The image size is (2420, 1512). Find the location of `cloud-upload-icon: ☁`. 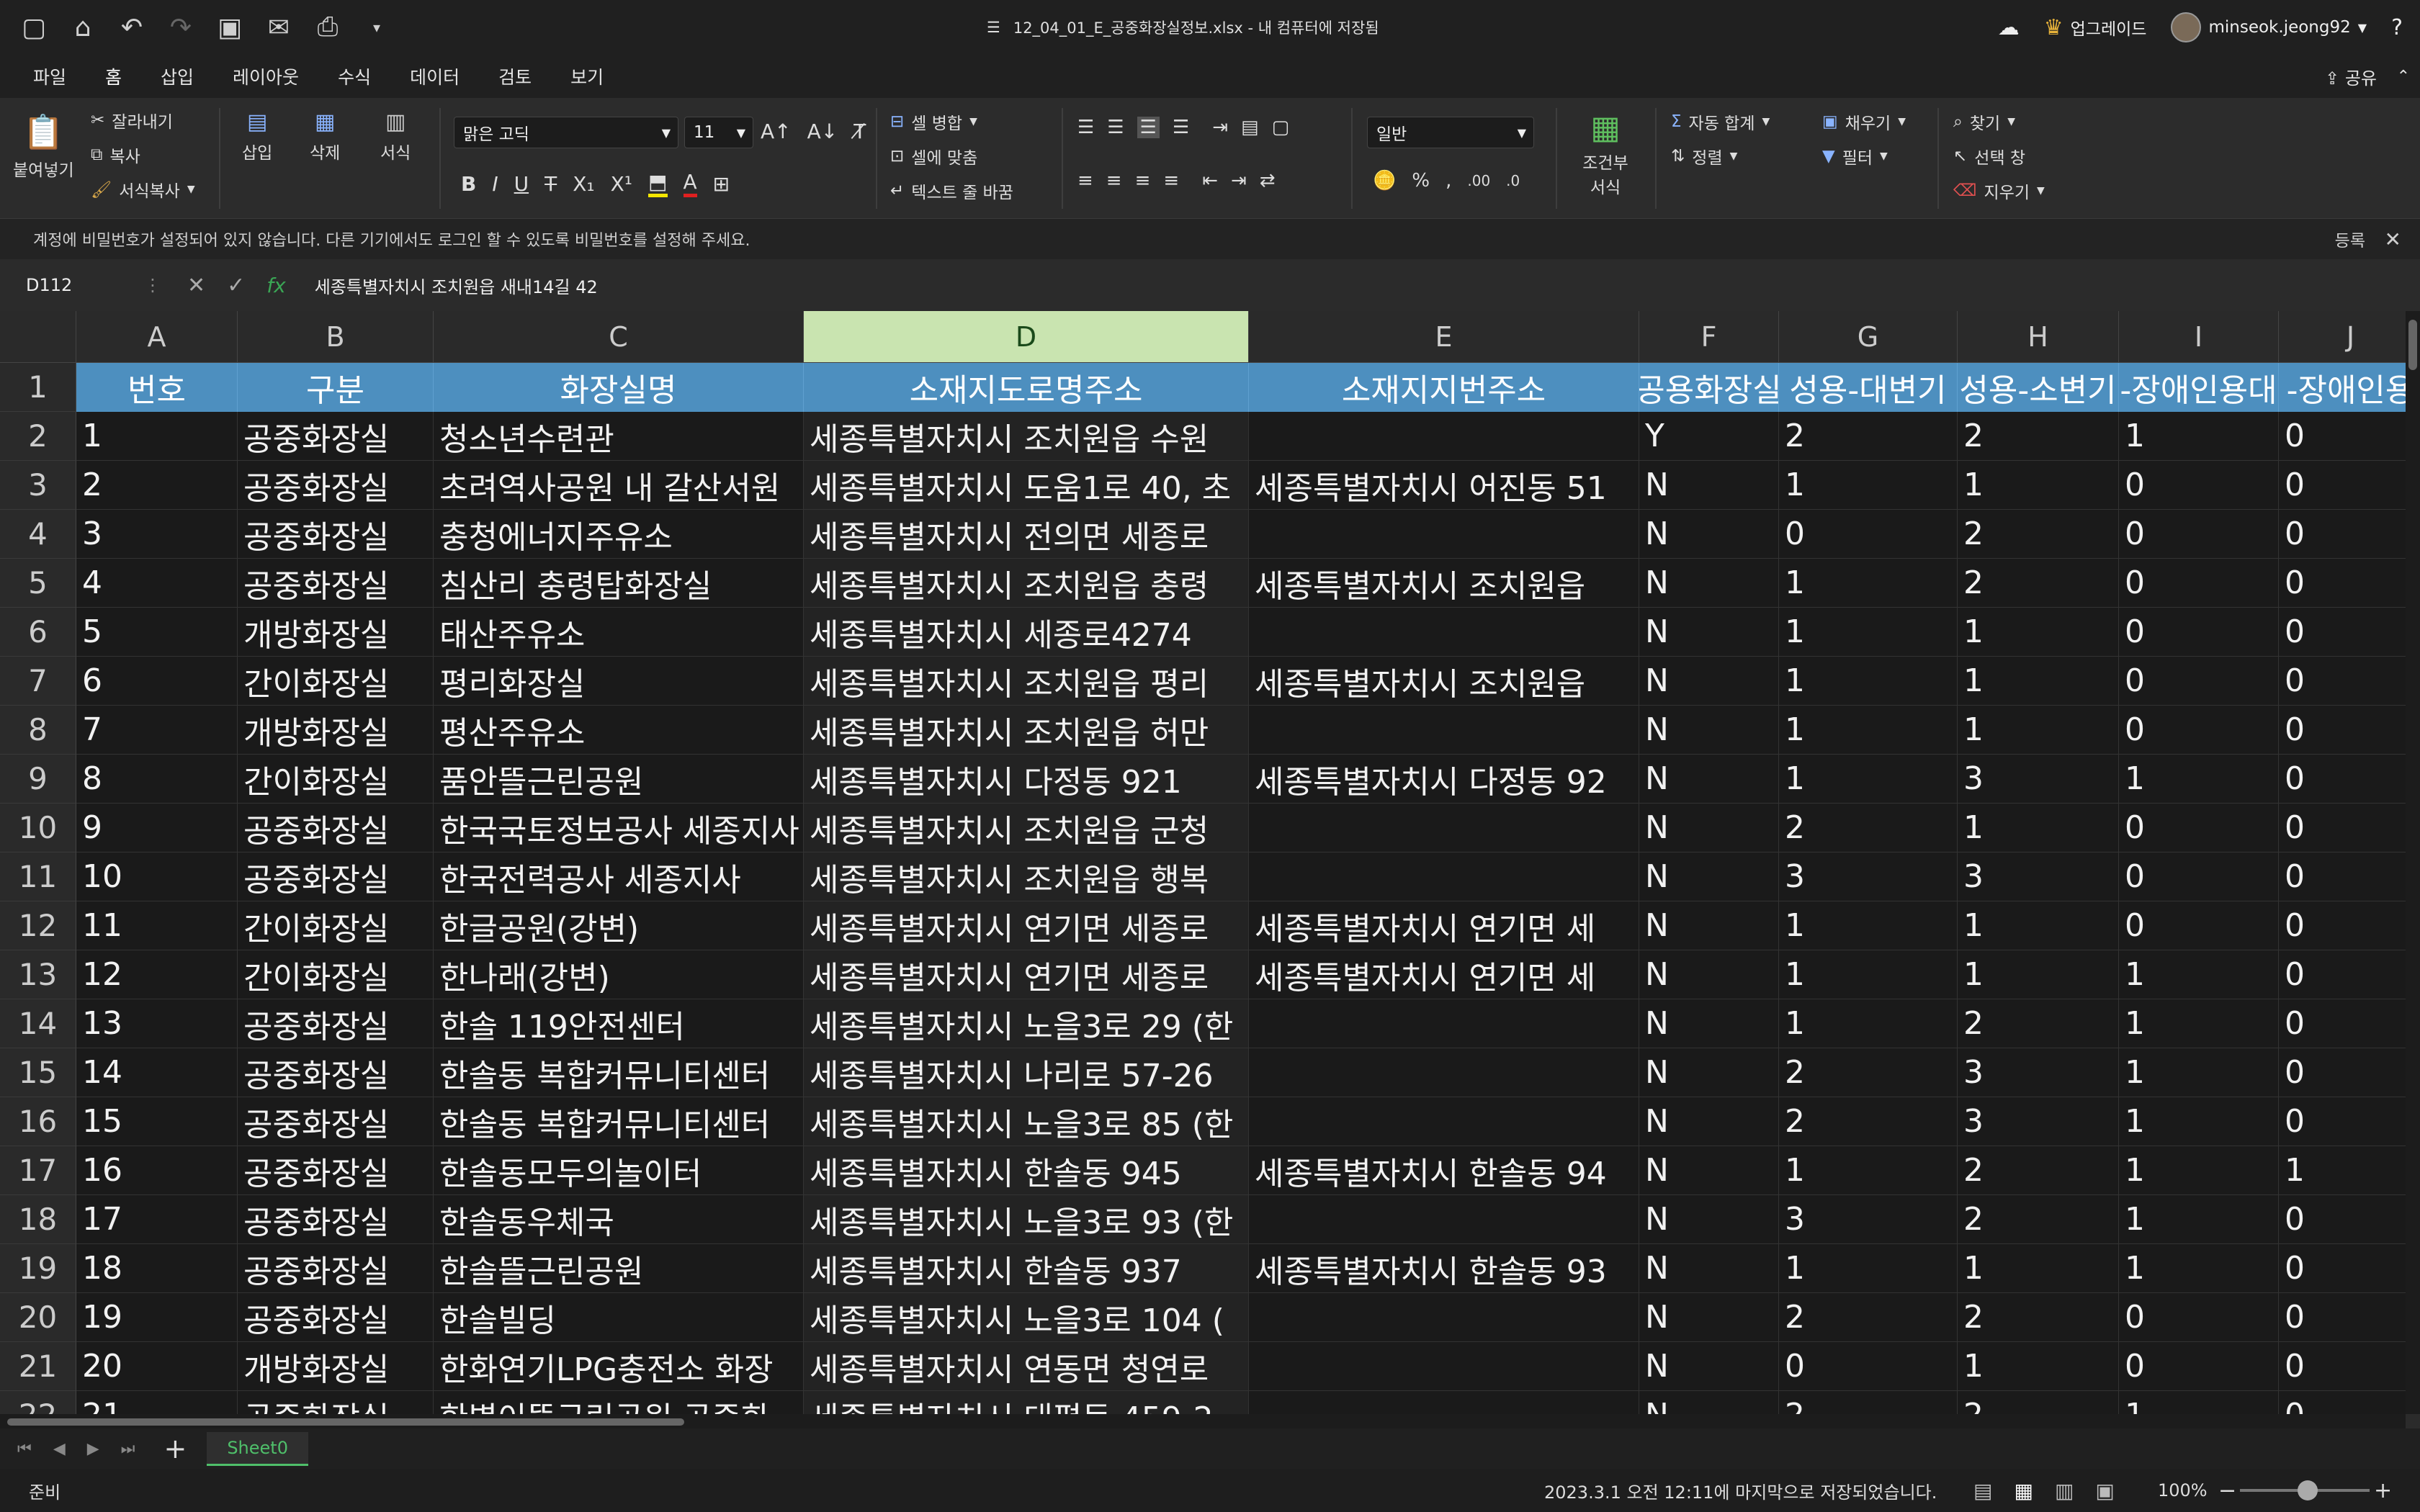

cloud-upload-icon: ☁ is located at coordinates (2009, 27).